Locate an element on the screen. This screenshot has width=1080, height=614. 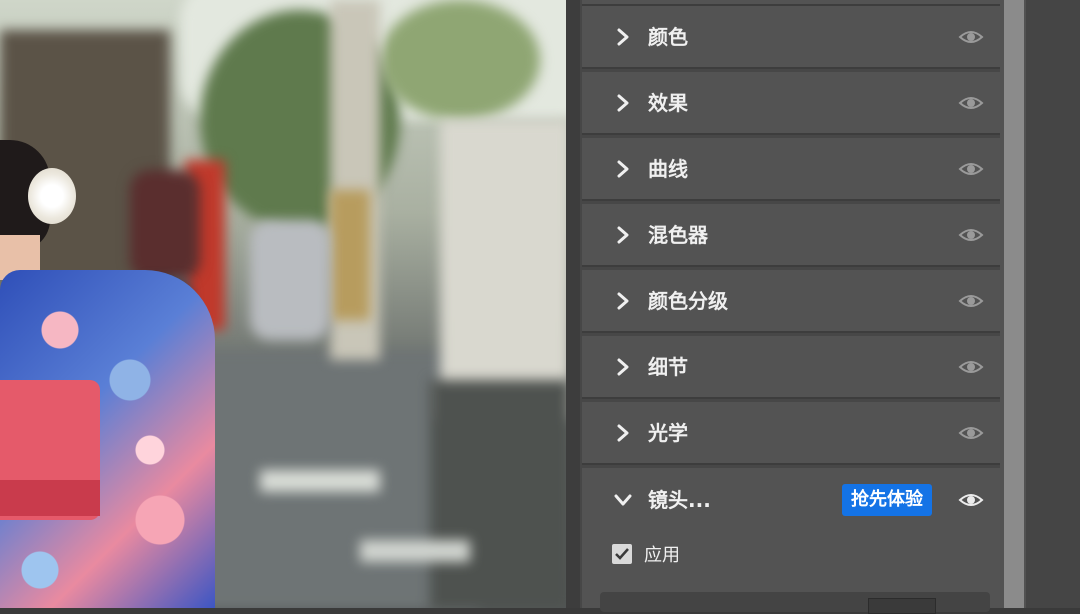
section-optics: 光学 is located at coordinates (791, 433).